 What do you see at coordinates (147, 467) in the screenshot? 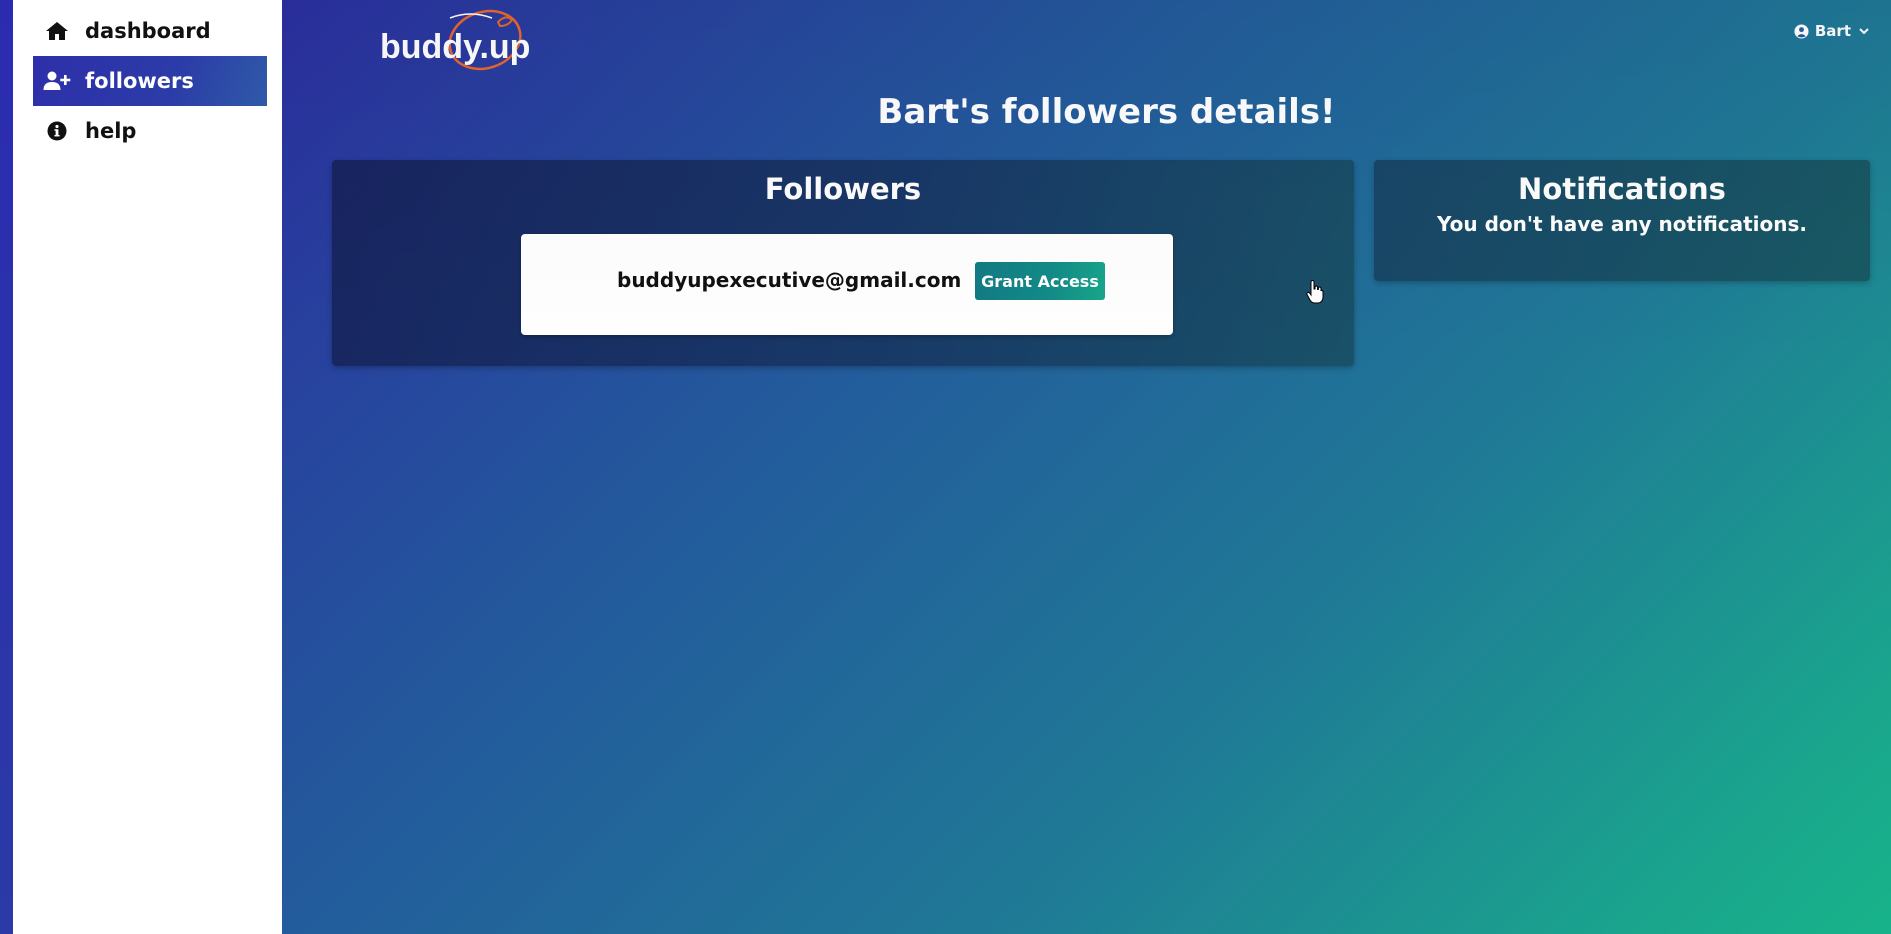
I see `sidebar: dashboard followers help` at bounding box center [147, 467].